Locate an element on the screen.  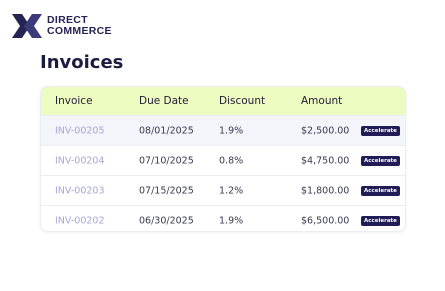
column-header-amount: Amount is located at coordinates (322, 101).